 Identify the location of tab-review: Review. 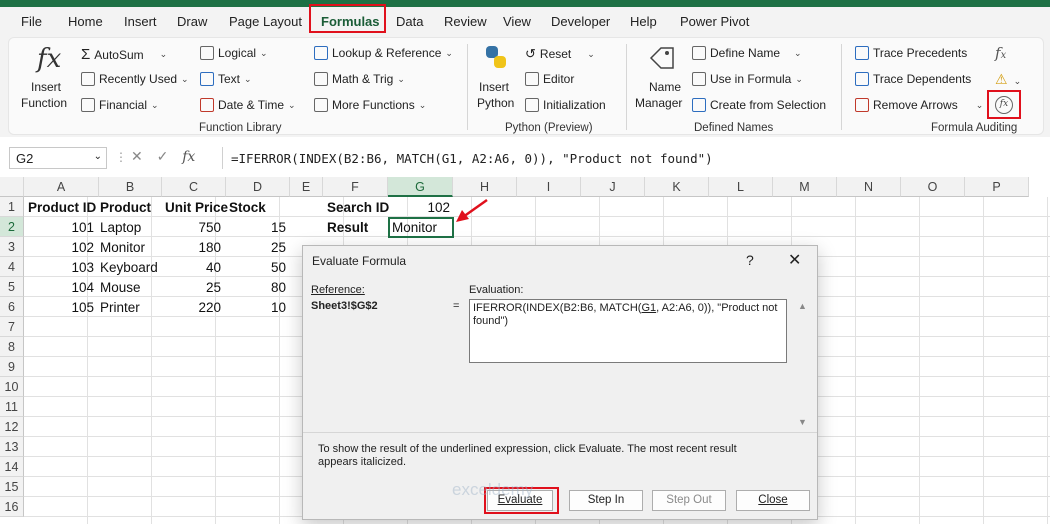
(465, 21).